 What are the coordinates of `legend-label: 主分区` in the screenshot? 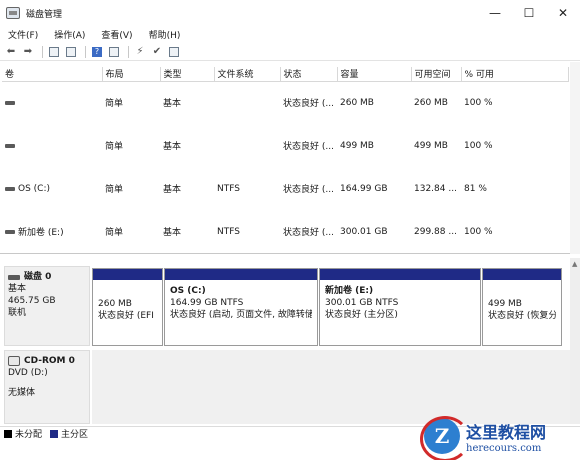 It's located at (75, 435).